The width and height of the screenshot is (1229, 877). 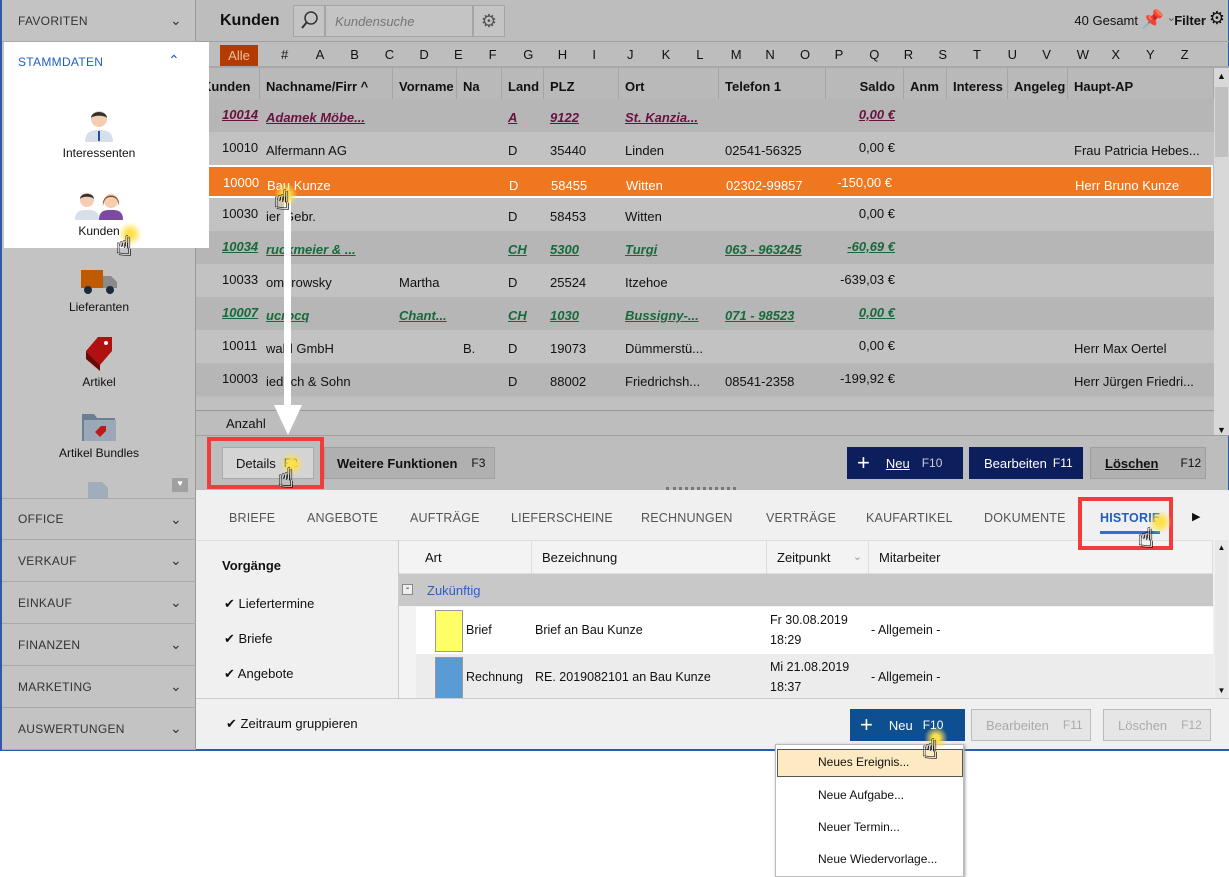 What do you see at coordinates (248, 639) in the screenshot?
I see `checkbox-briefe: ✔ Briefe` at bounding box center [248, 639].